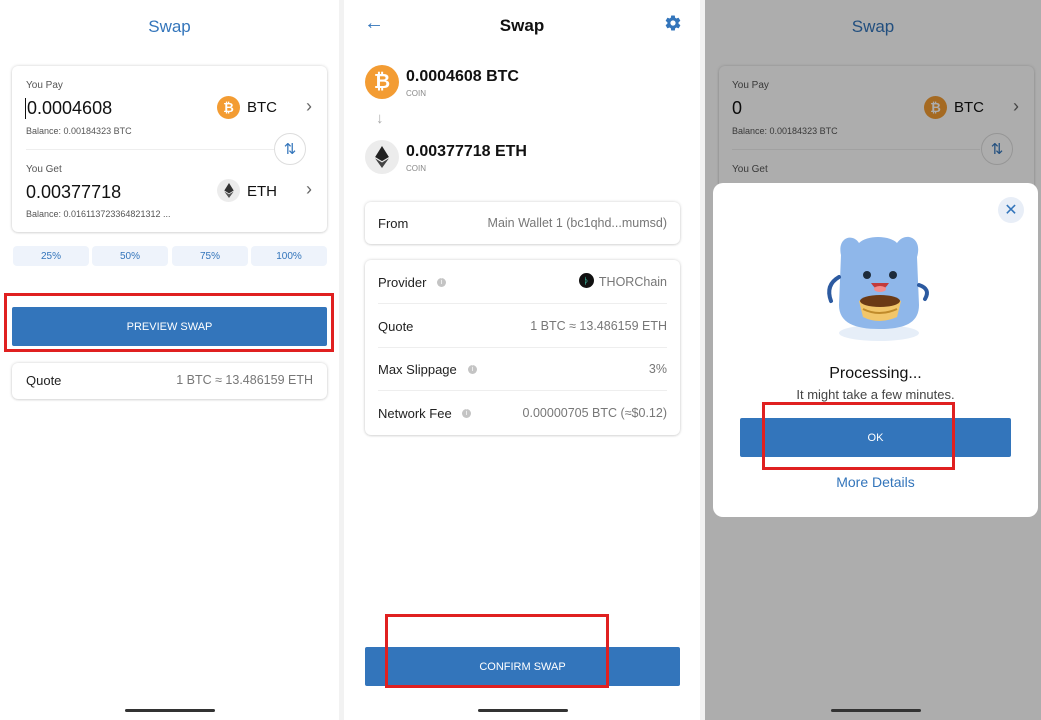  Describe the element at coordinates (415, 413) in the screenshot. I see `network-fee-label: Network Fee` at that location.